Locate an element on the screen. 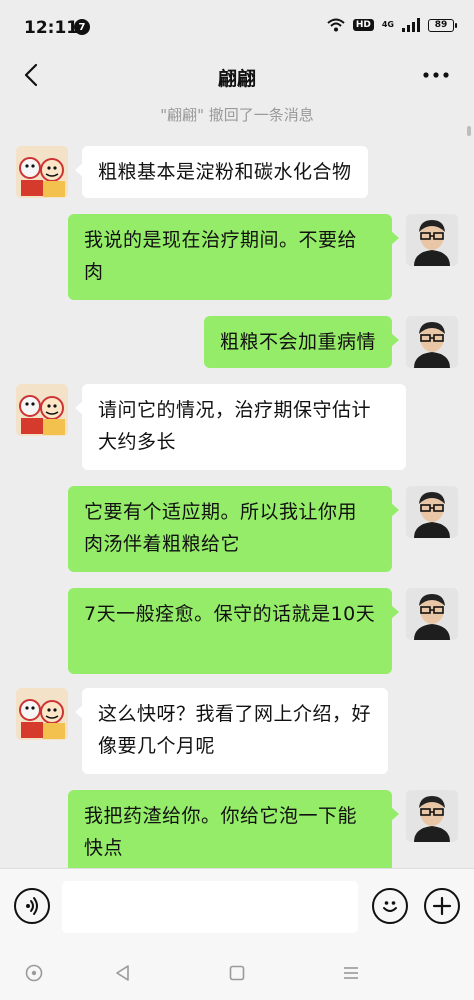 Image resolution: width=474 pixels, height=1000 pixels. nav-home-button is located at coordinates (237, 973).